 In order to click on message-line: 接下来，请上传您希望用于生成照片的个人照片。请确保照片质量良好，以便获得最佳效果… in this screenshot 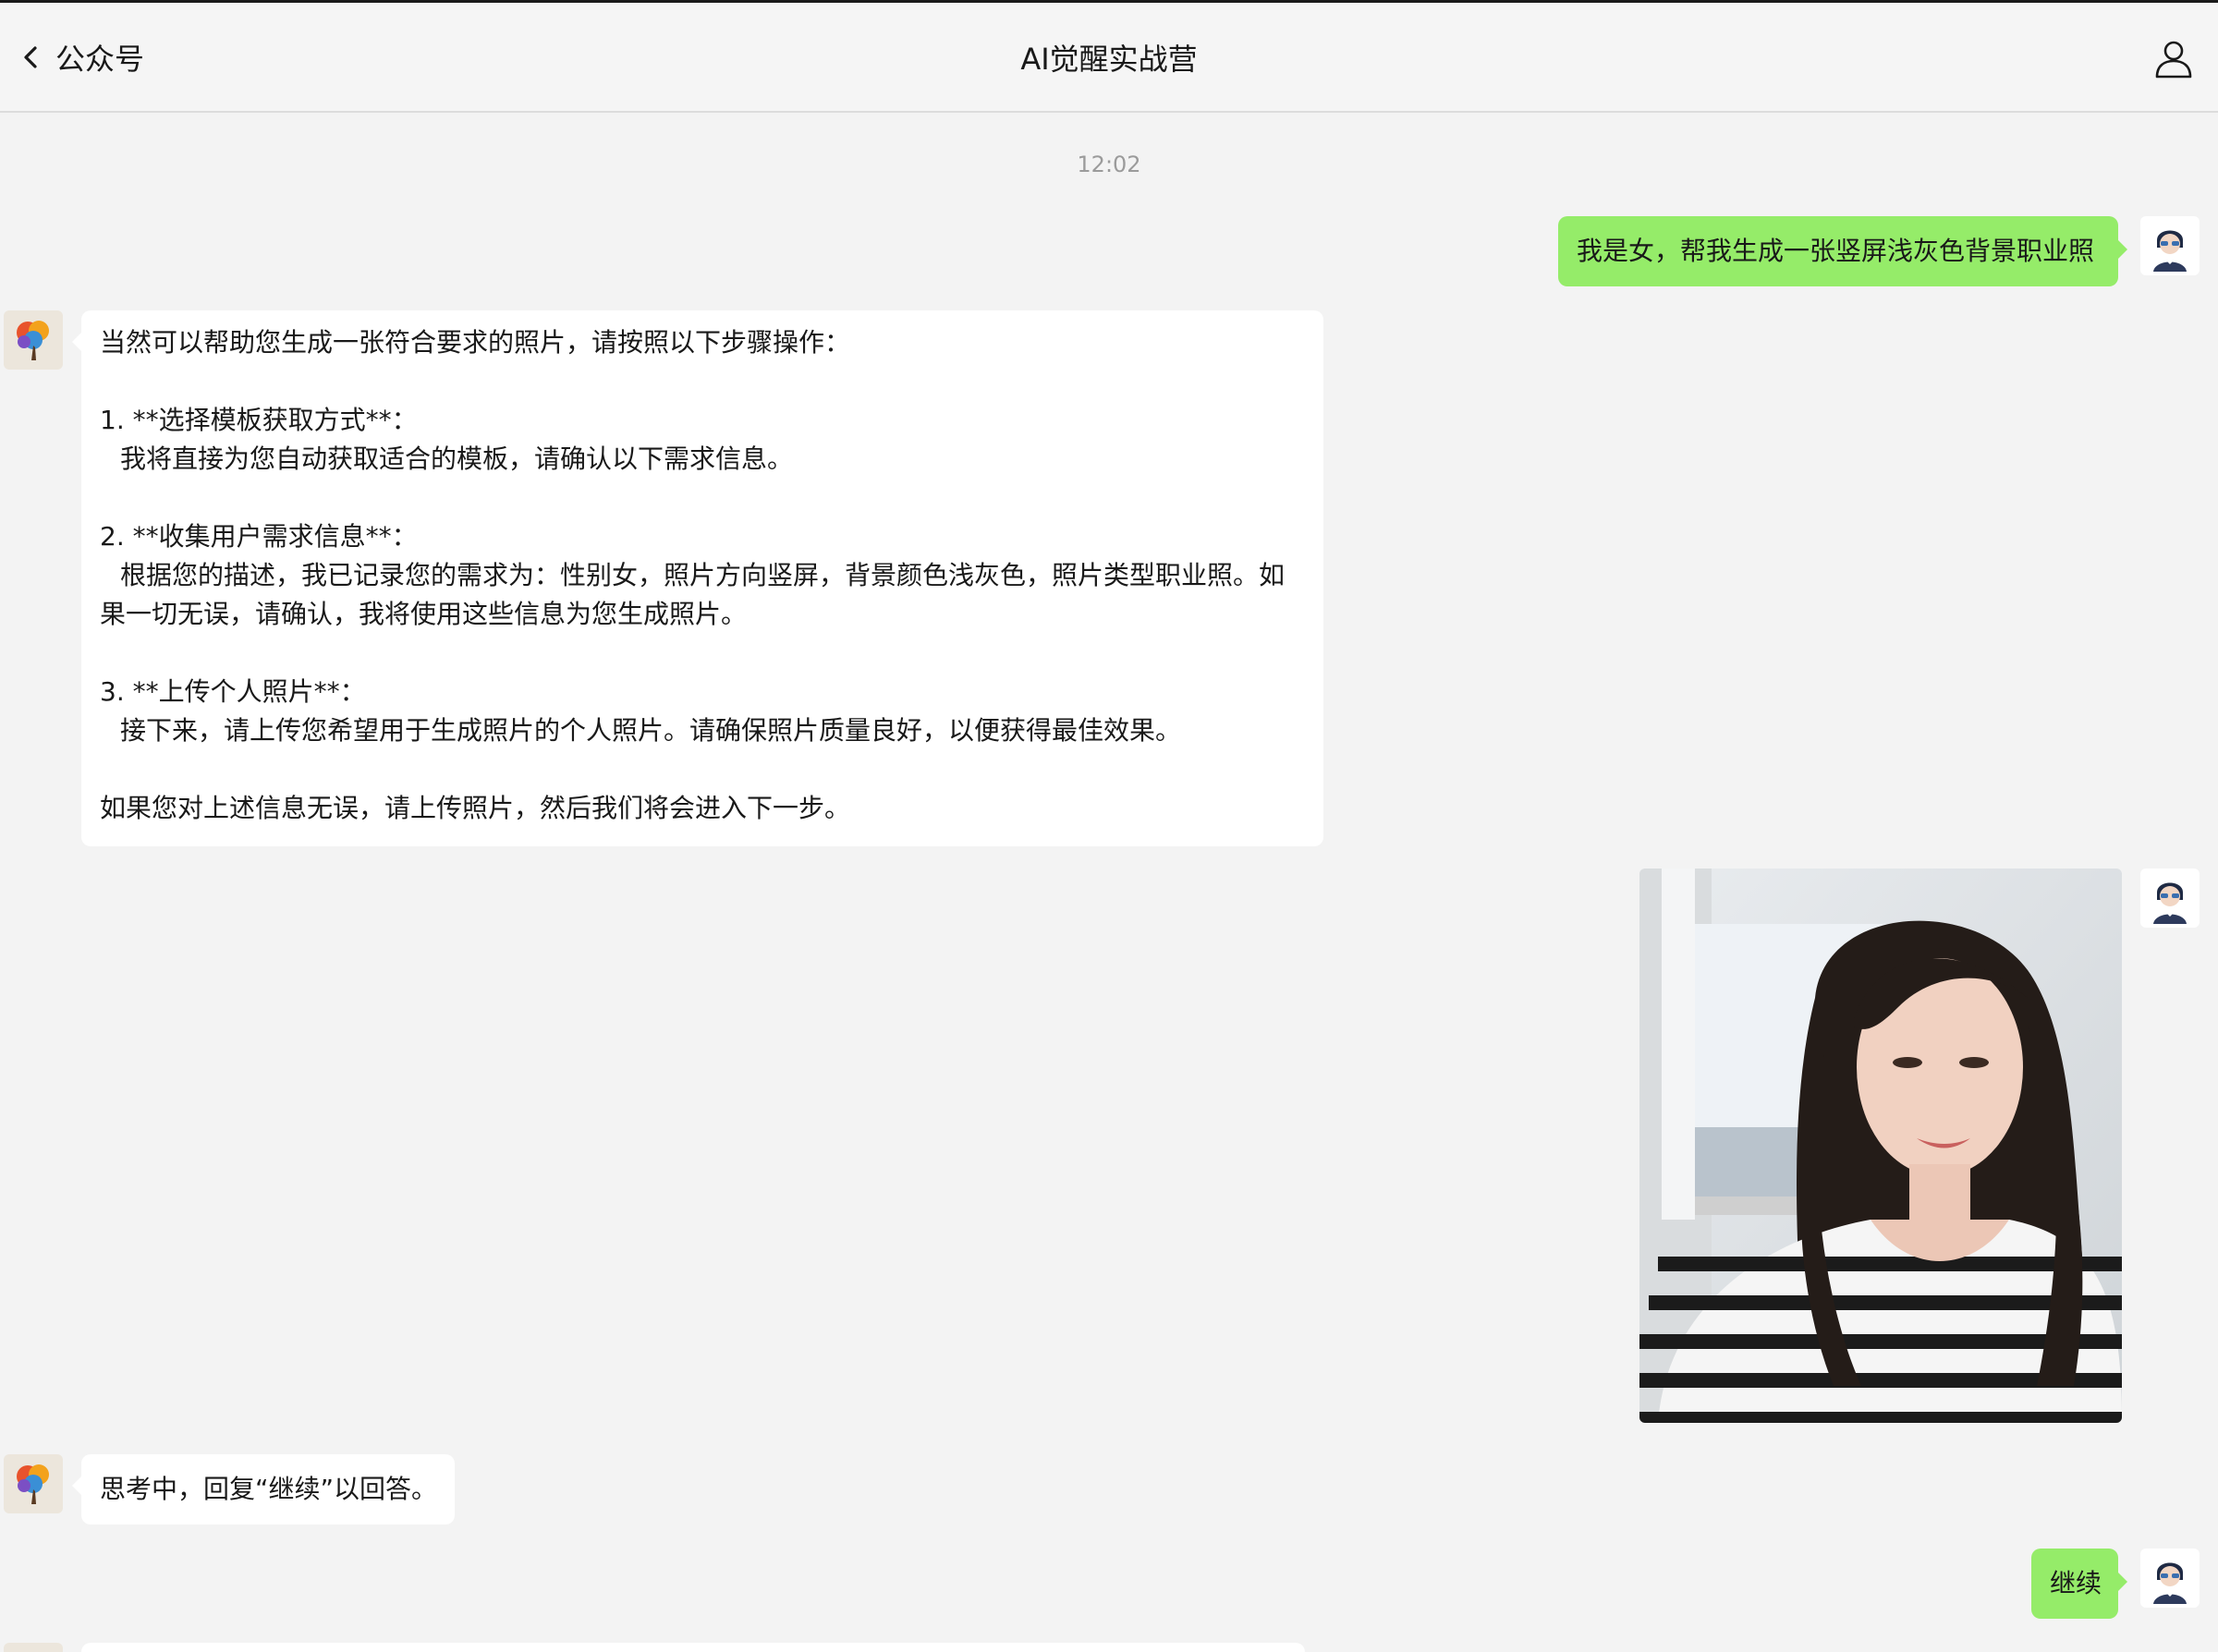, I will do `click(651, 730)`.